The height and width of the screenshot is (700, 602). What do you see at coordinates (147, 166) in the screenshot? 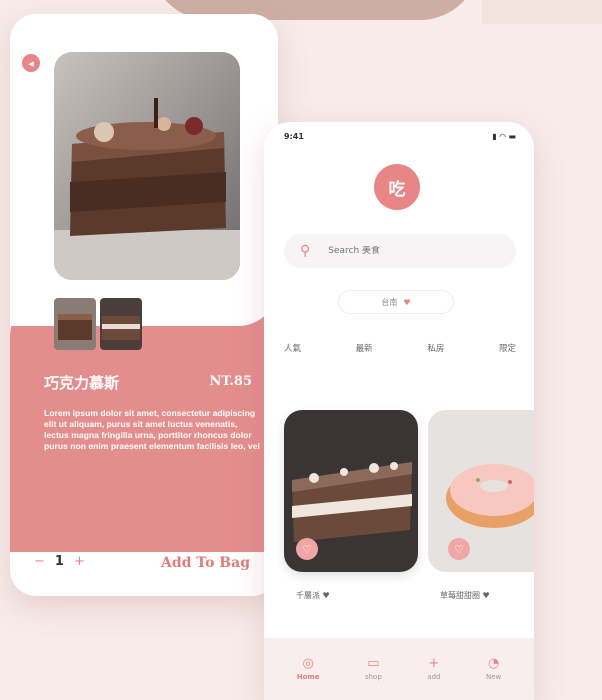
I see `product-hero-image` at bounding box center [147, 166].